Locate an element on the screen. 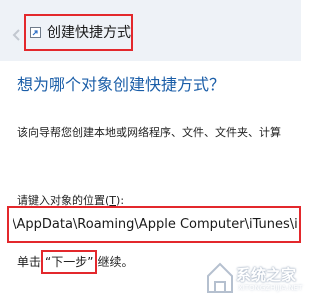 The height and width of the screenshot is (304, 320). page-heading: 想为哪个对象创建快捷方式？ is located at coordinates (121, 84).